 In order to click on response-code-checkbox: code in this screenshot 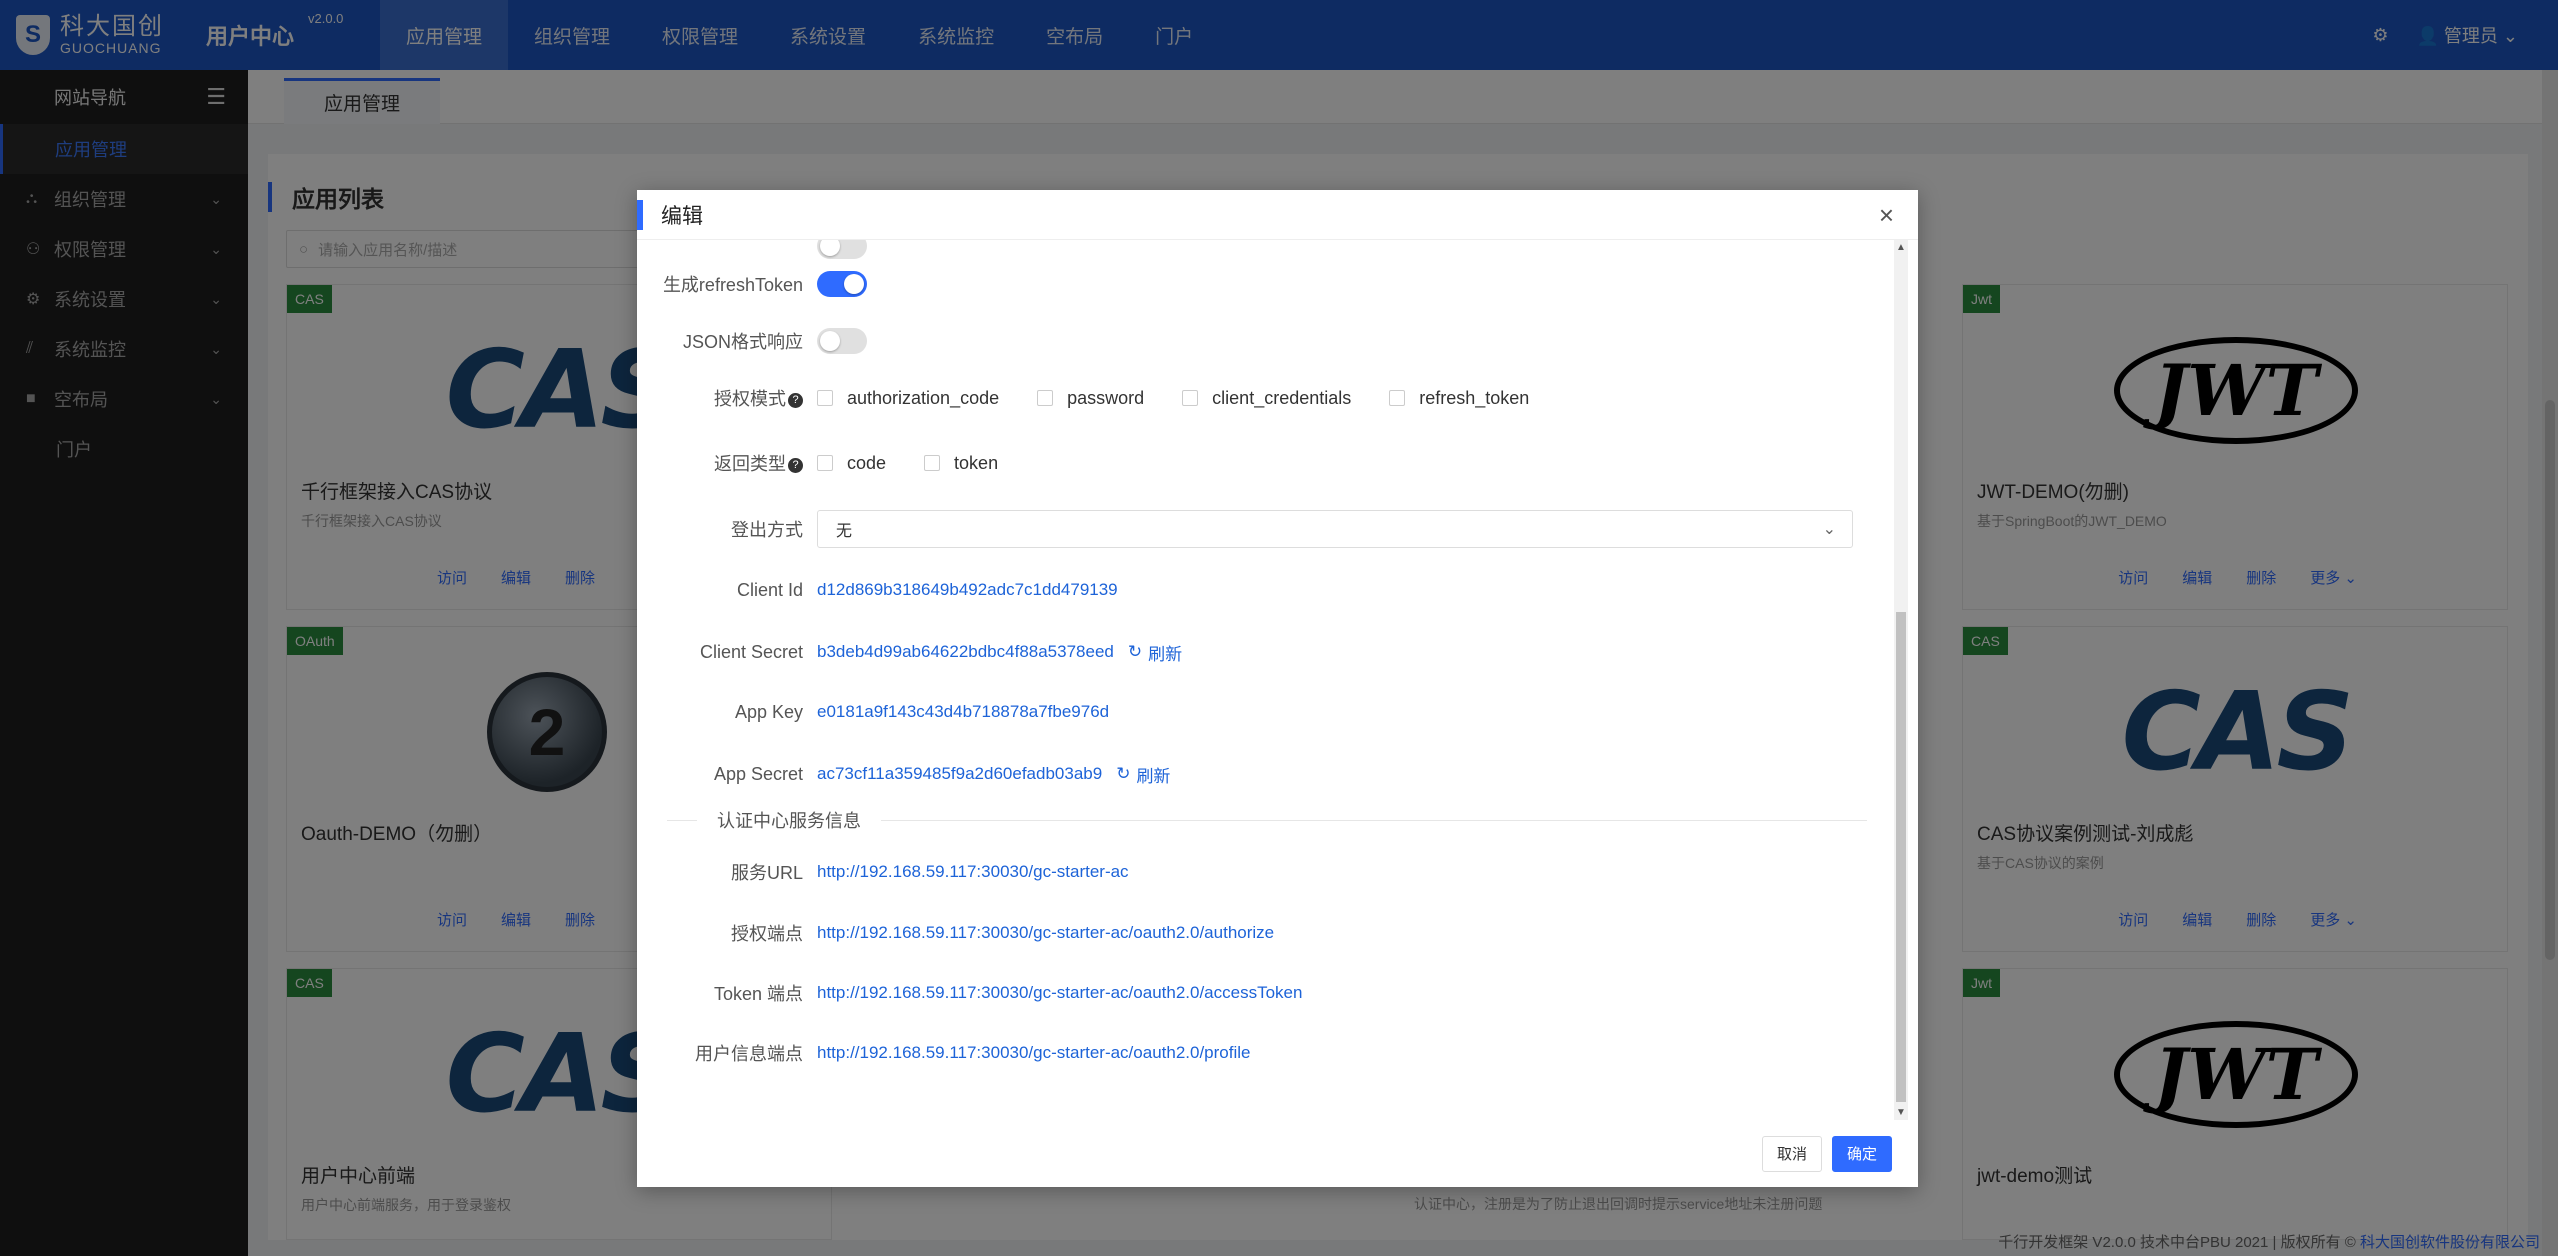, I will do `click(851, 463)`.